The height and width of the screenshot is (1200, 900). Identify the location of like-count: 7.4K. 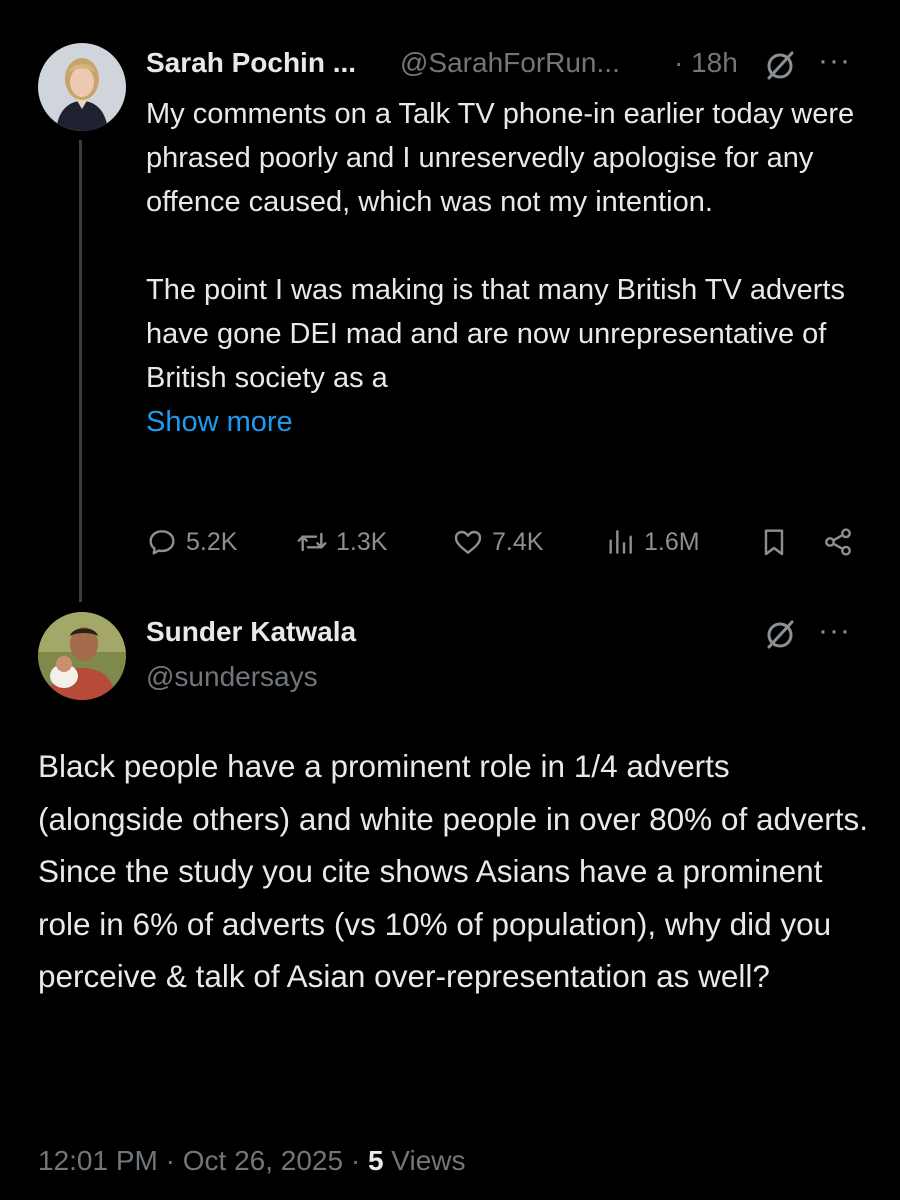
(518, 541).